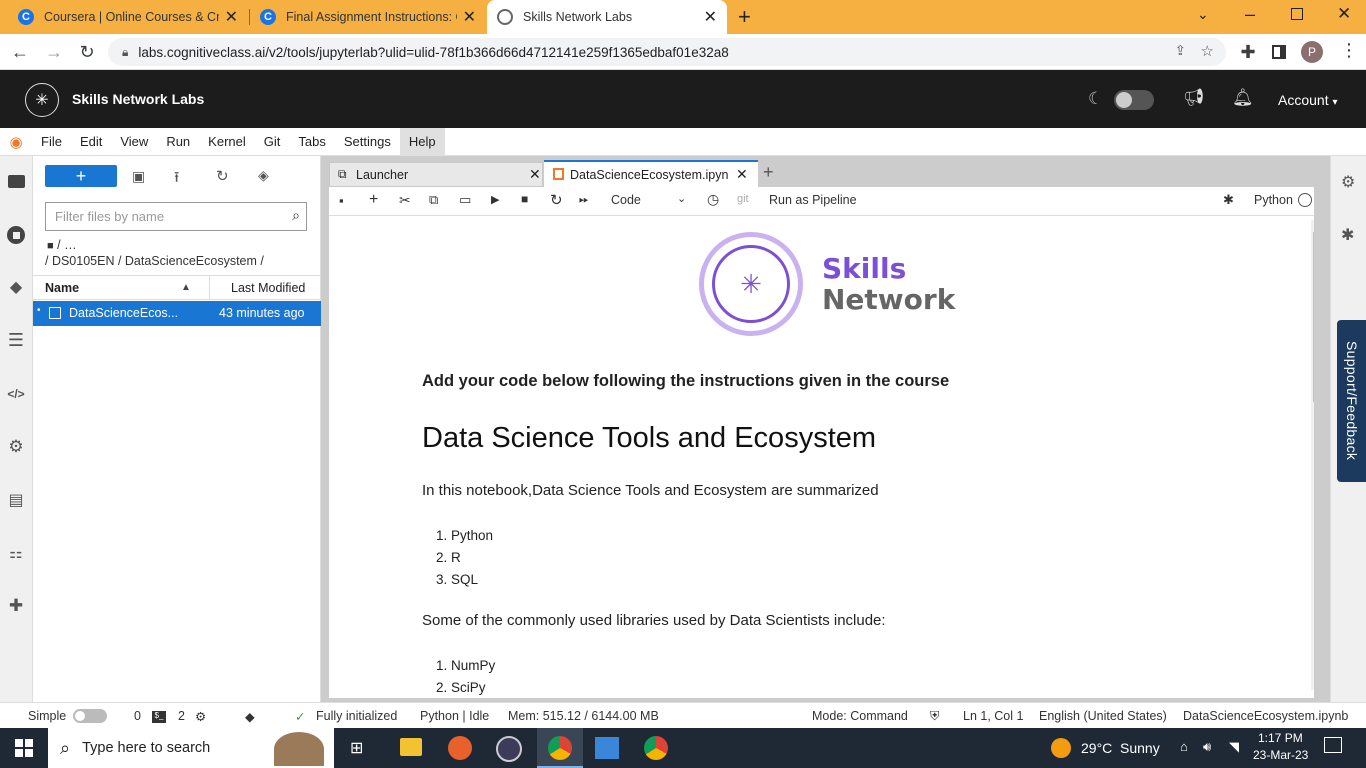 This screenshot has height=768, width=1366. What do you see at coordinates (20, 52) in the screenshot?
I see `back-button: ←` at bounding box center [20, 52].